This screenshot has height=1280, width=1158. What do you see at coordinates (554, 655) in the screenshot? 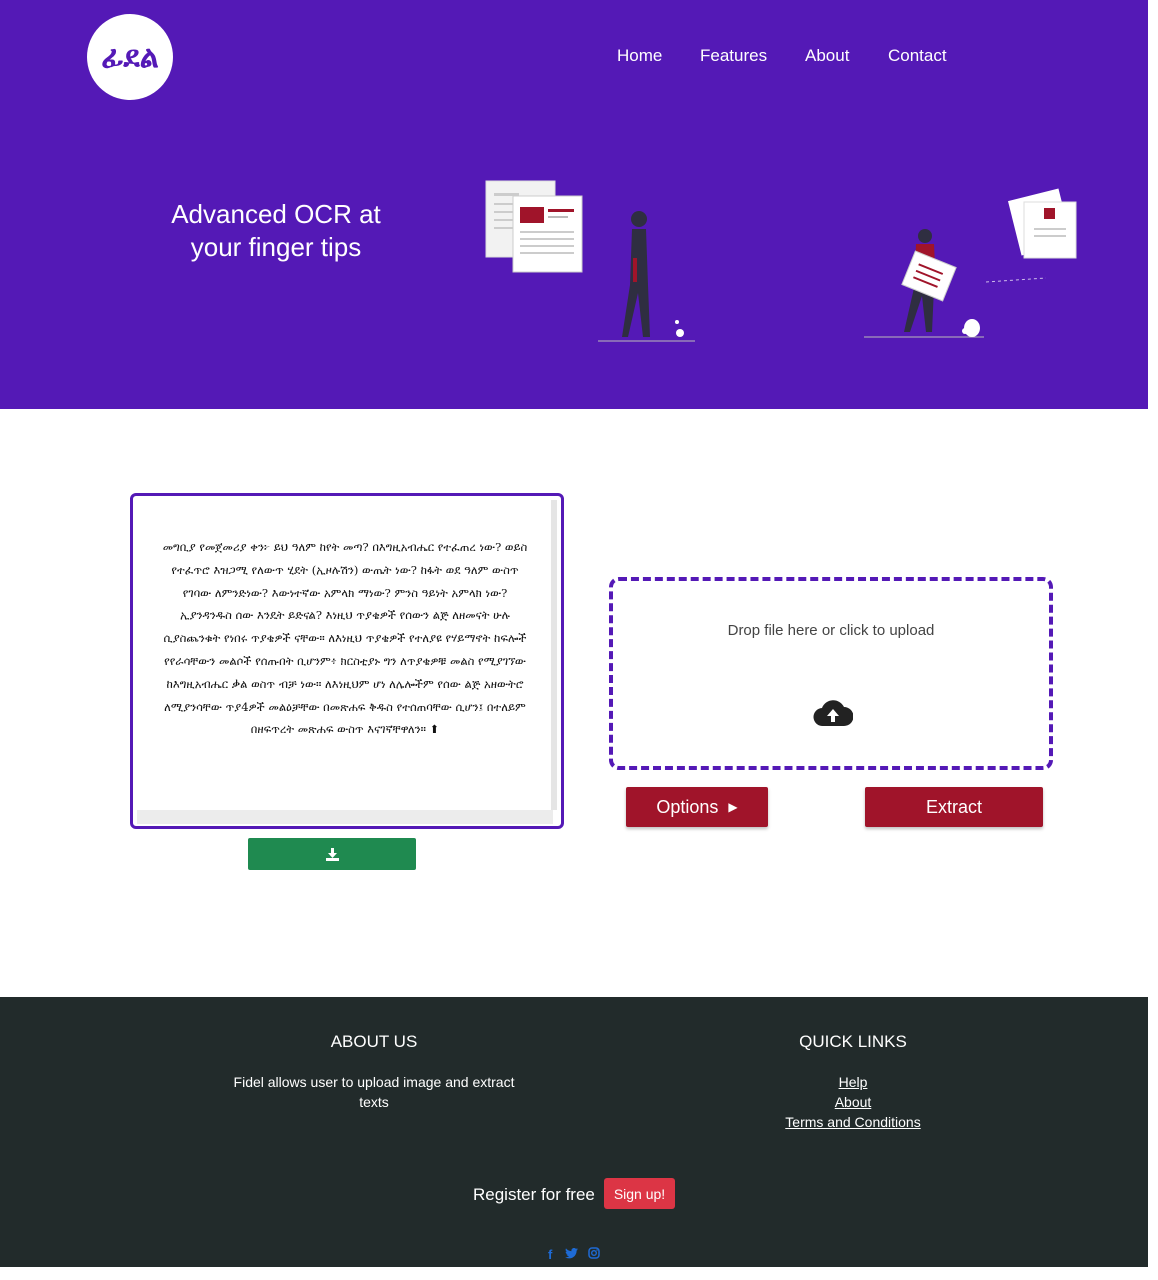
I see `vertical-scrollbar` at bounding box center [554, 655].